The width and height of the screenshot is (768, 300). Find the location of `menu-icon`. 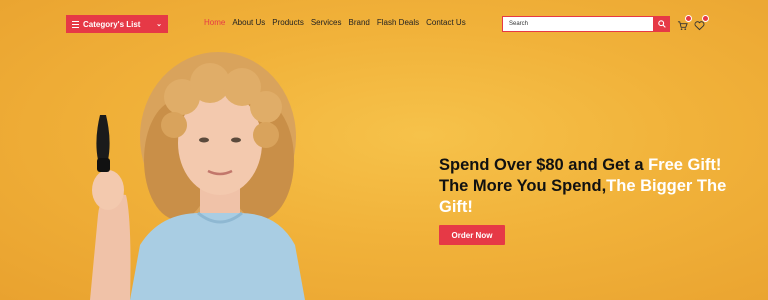

menu-icon is located at coordinates (75, 24).